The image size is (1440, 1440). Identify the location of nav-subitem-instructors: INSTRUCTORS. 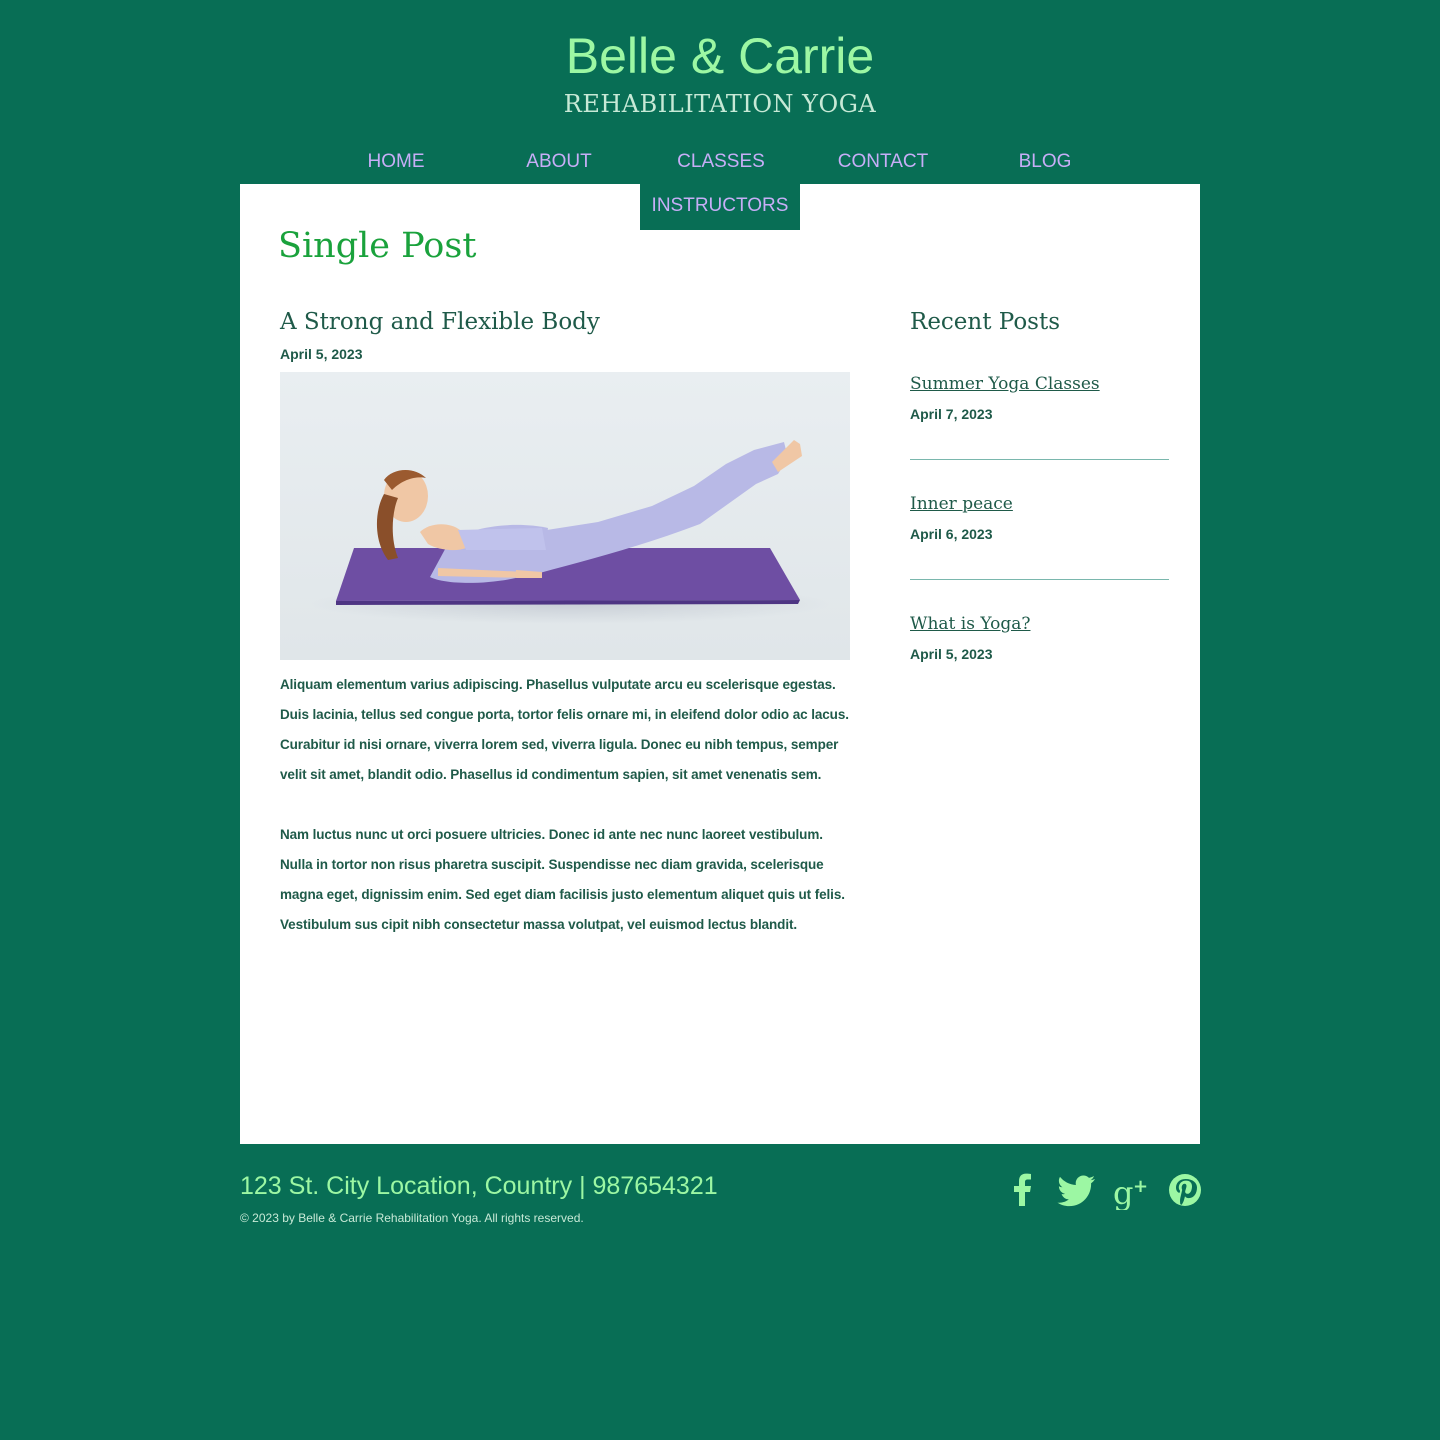
(720, 207).